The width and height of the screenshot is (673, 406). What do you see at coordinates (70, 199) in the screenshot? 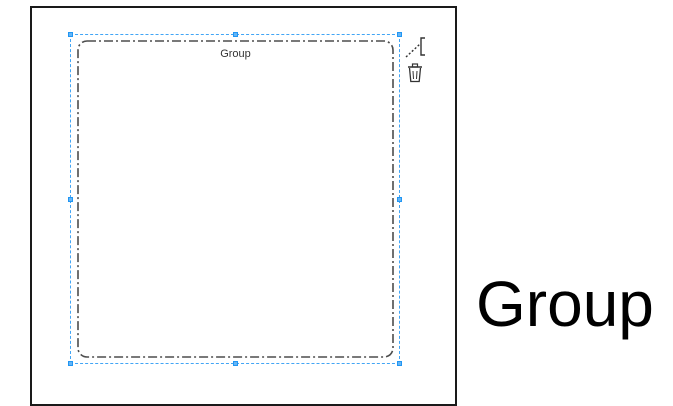
I see `resize-handle-middle-left` at bounding box center [70, 199].